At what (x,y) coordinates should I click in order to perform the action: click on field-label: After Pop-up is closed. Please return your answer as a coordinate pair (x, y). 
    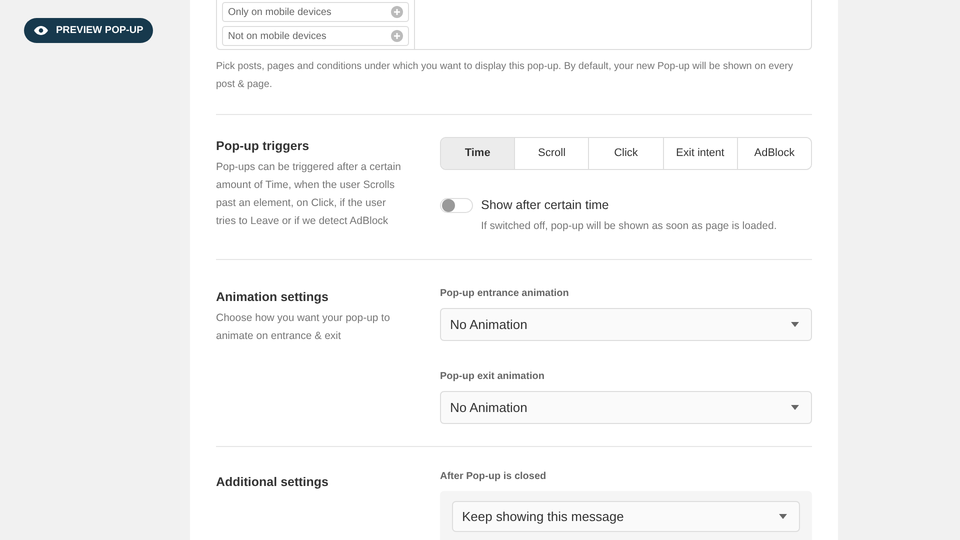
    Looking at the image, I should click on (494, 477).